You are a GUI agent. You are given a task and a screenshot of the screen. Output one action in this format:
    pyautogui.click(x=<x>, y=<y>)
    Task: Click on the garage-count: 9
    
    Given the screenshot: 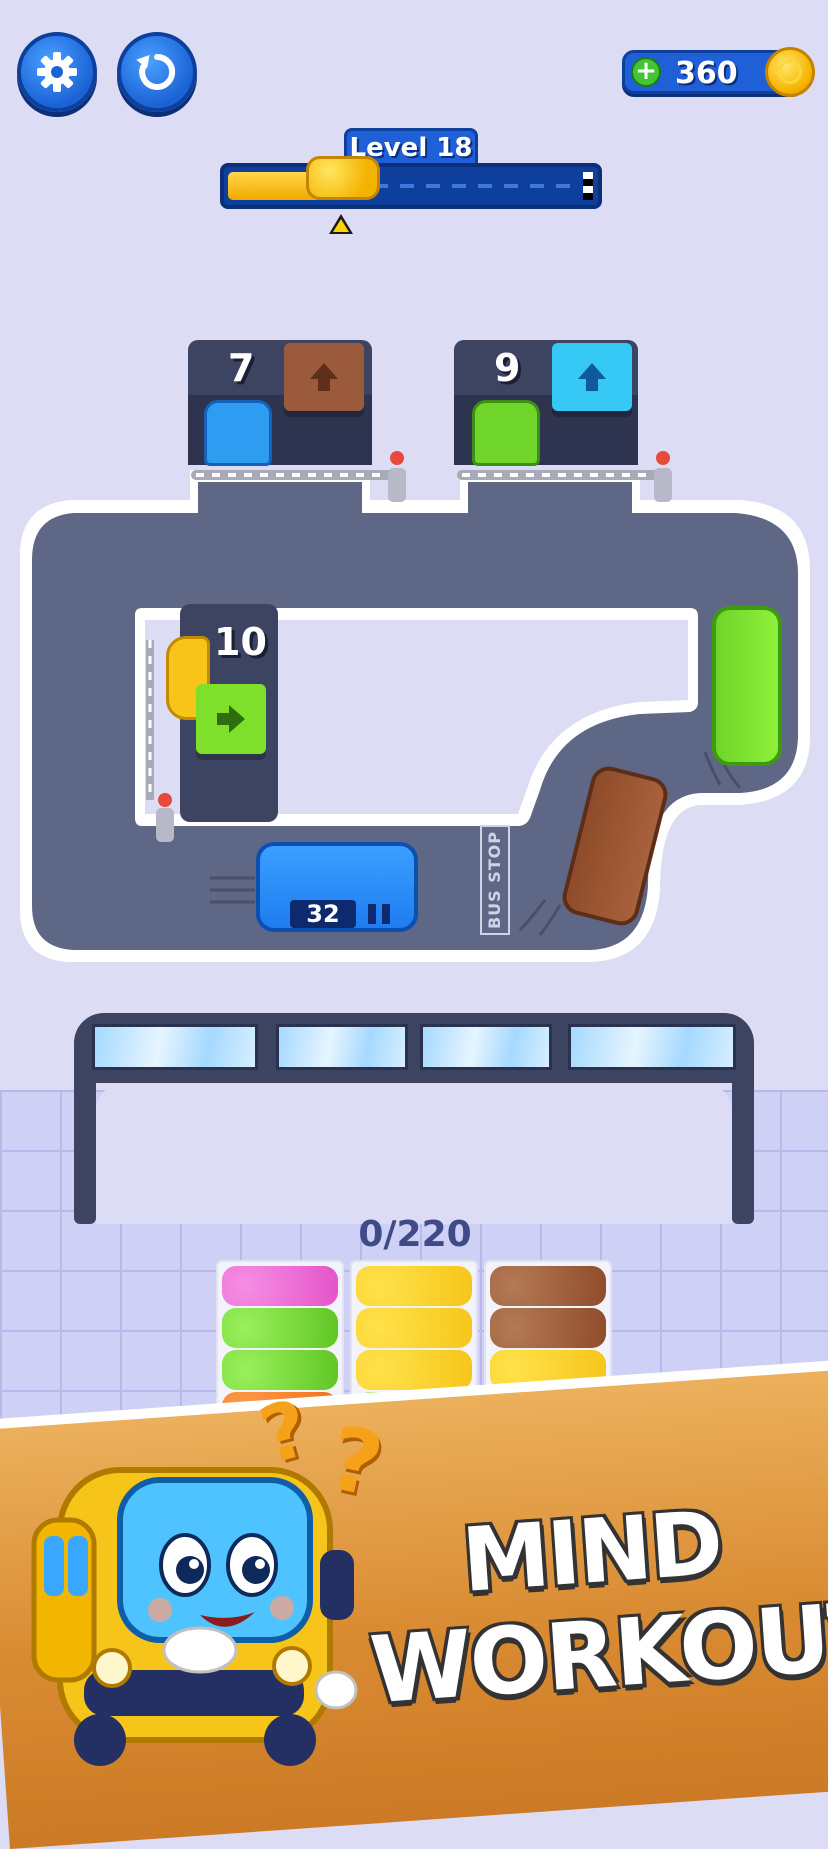 What is the action you would take?
    pyautogui.click(x=507, y=368)
    